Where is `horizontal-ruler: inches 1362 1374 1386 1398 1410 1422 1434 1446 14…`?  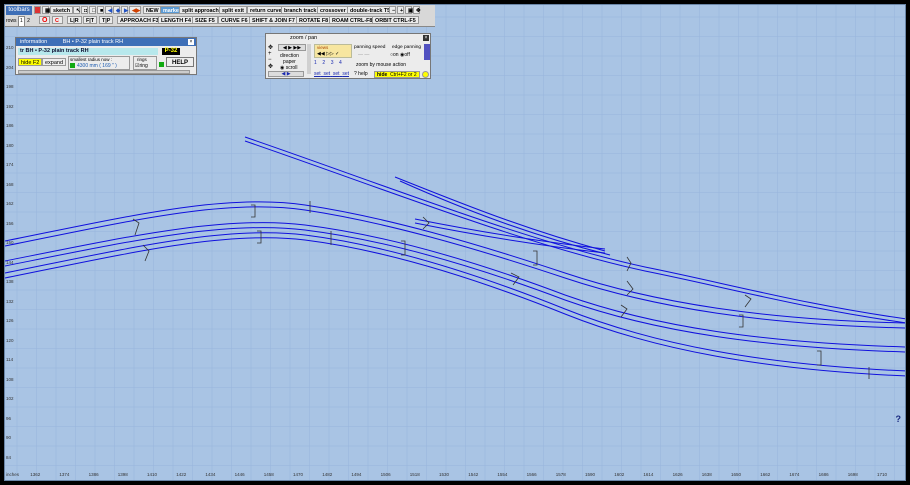 horizontal-ruler: inches 1362 1374 1386 1398 1410 1422 1434 1446 14… is located at coordinates (455, 475).